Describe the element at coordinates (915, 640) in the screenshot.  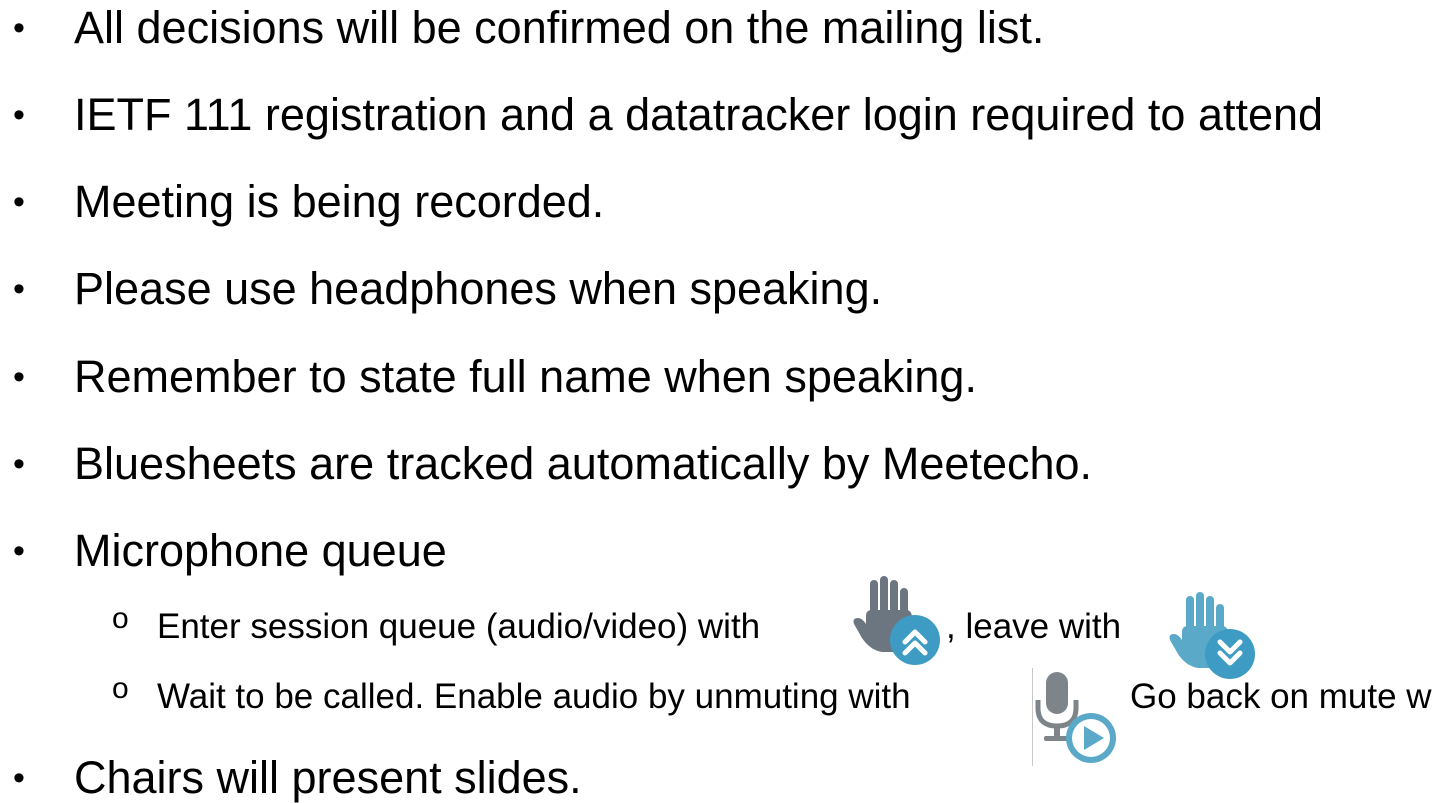
I see `badge-circle` at that location.